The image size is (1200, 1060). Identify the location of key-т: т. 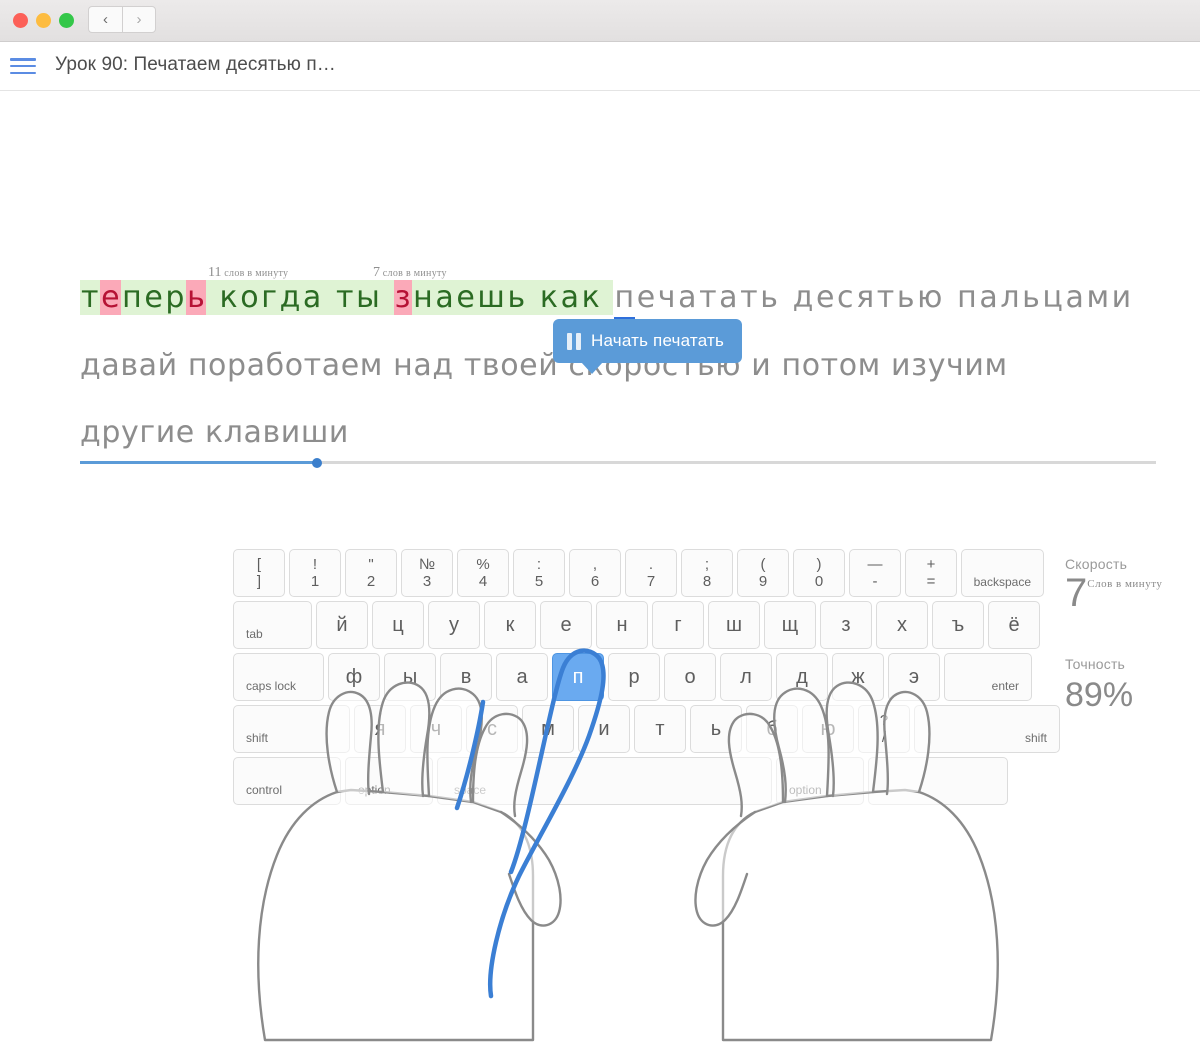
(660, 729).